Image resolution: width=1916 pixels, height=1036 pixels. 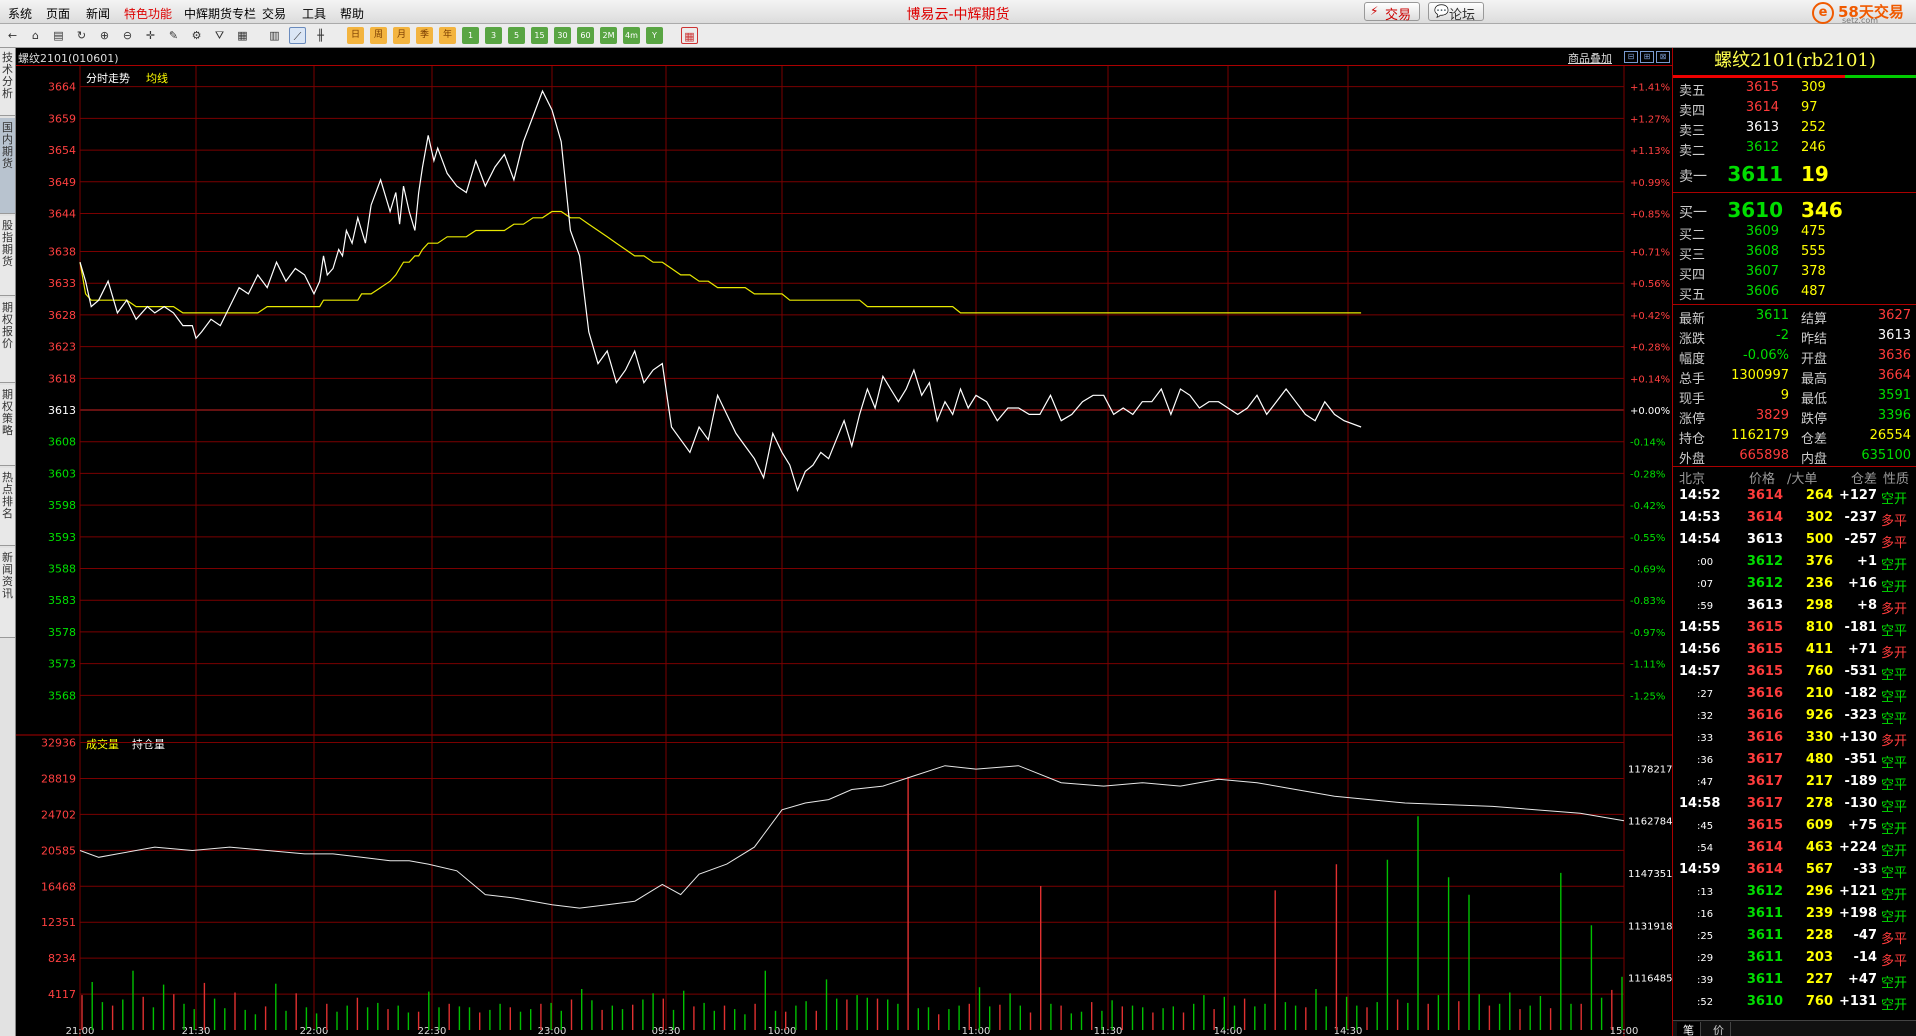 I want to click on period-button-7: 5, so click(x=516, y=35).